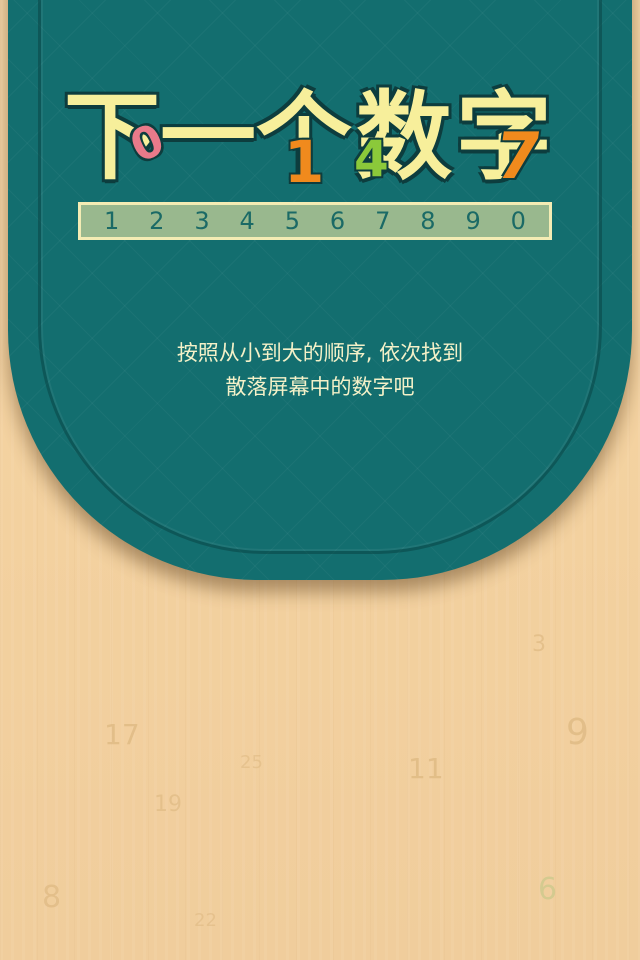 Image resolution: width=640 pixels, height=960 pixels. What do you see at coordinates (122, 734) in the screenshot?
I see `board-number-17: 17` at bounding box center [122, 734].